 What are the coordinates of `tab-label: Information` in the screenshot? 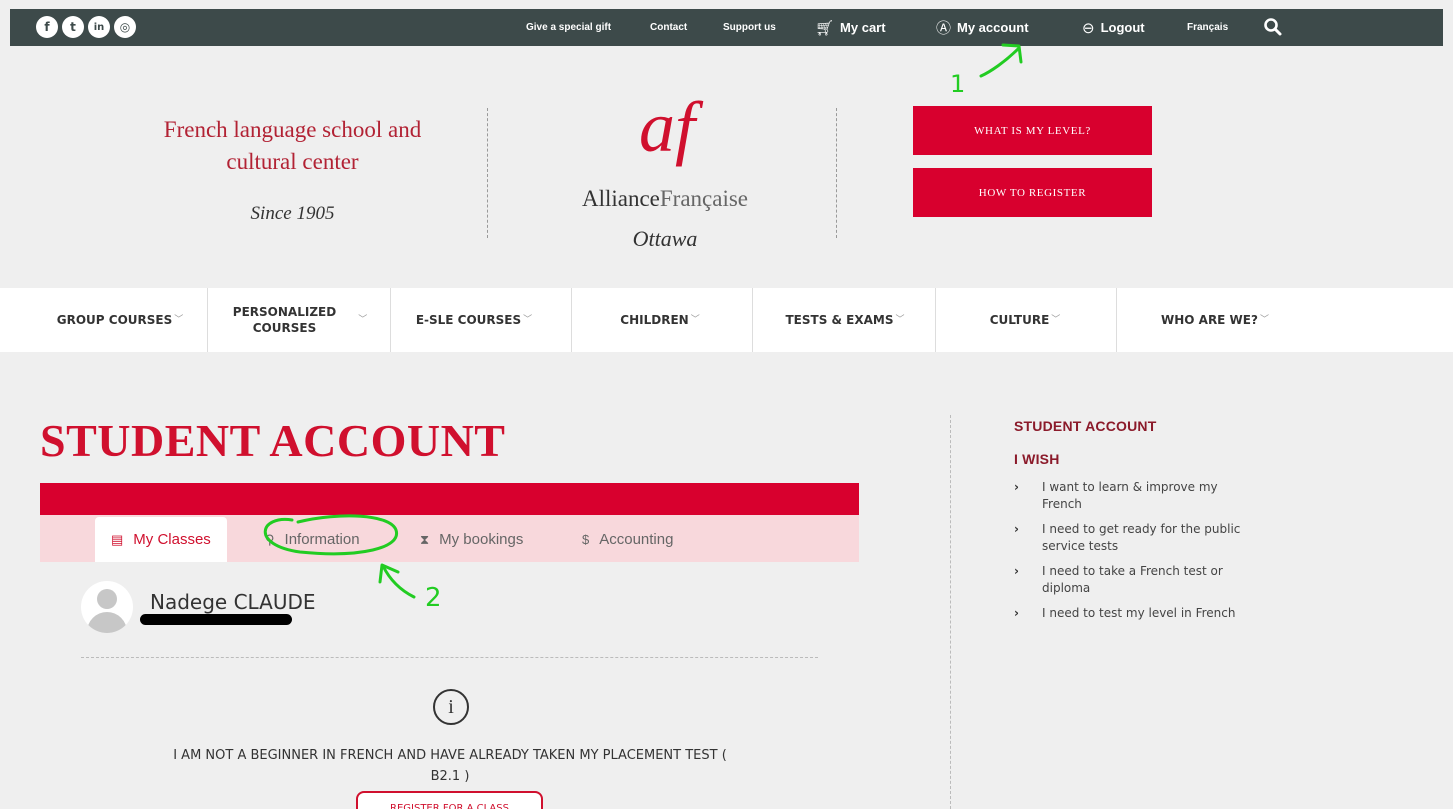 It's located at (322, 539).